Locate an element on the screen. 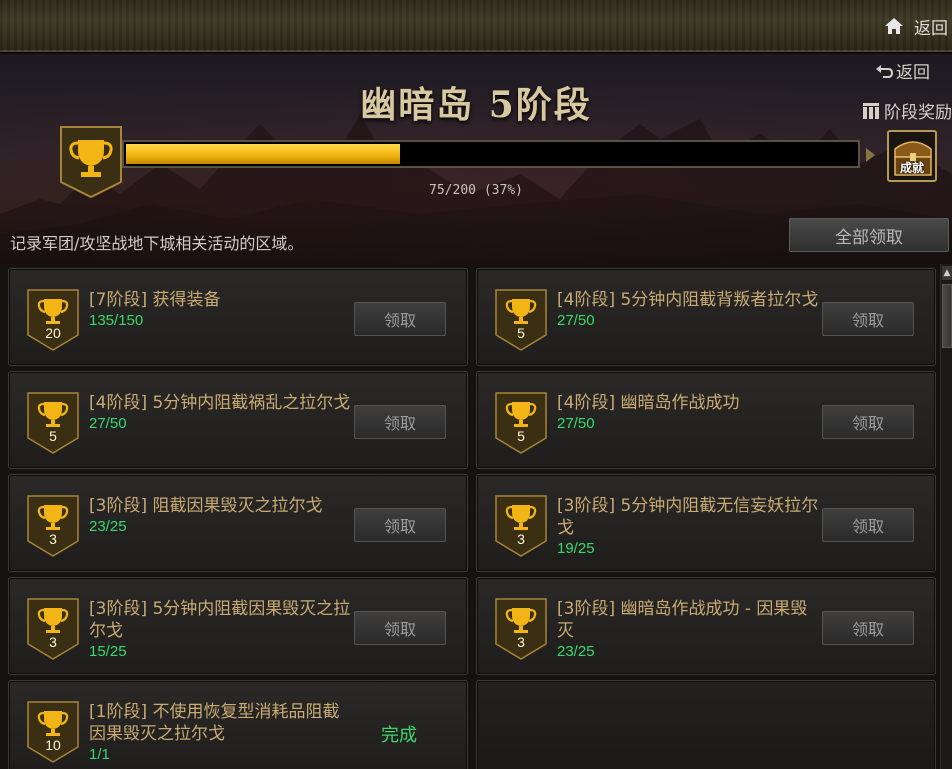 The width and height of the screenshot is (952, 769). gift-icon is located at coordinates (871, 110).